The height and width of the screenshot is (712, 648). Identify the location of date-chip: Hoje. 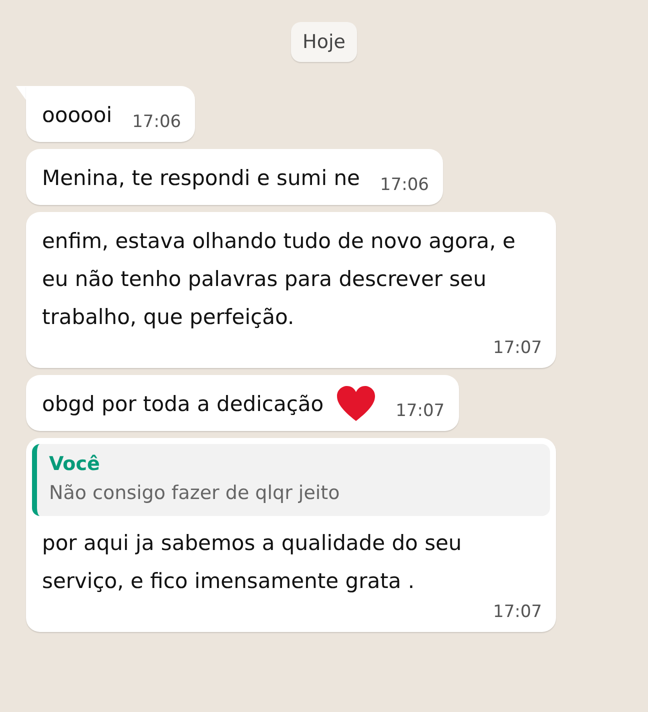
(324, 42).